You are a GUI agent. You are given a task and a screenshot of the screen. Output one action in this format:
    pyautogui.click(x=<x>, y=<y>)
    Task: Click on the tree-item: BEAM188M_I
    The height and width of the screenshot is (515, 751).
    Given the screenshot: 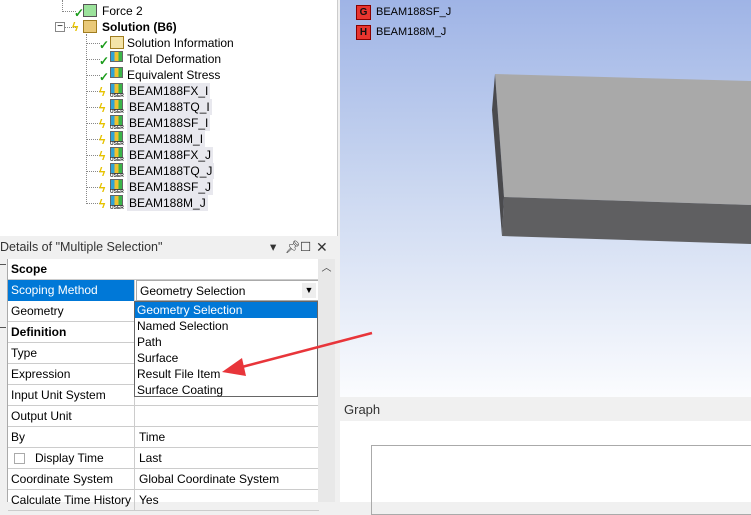 What is the action you would take?
    pyautogui.click(x=166, y=139)
    